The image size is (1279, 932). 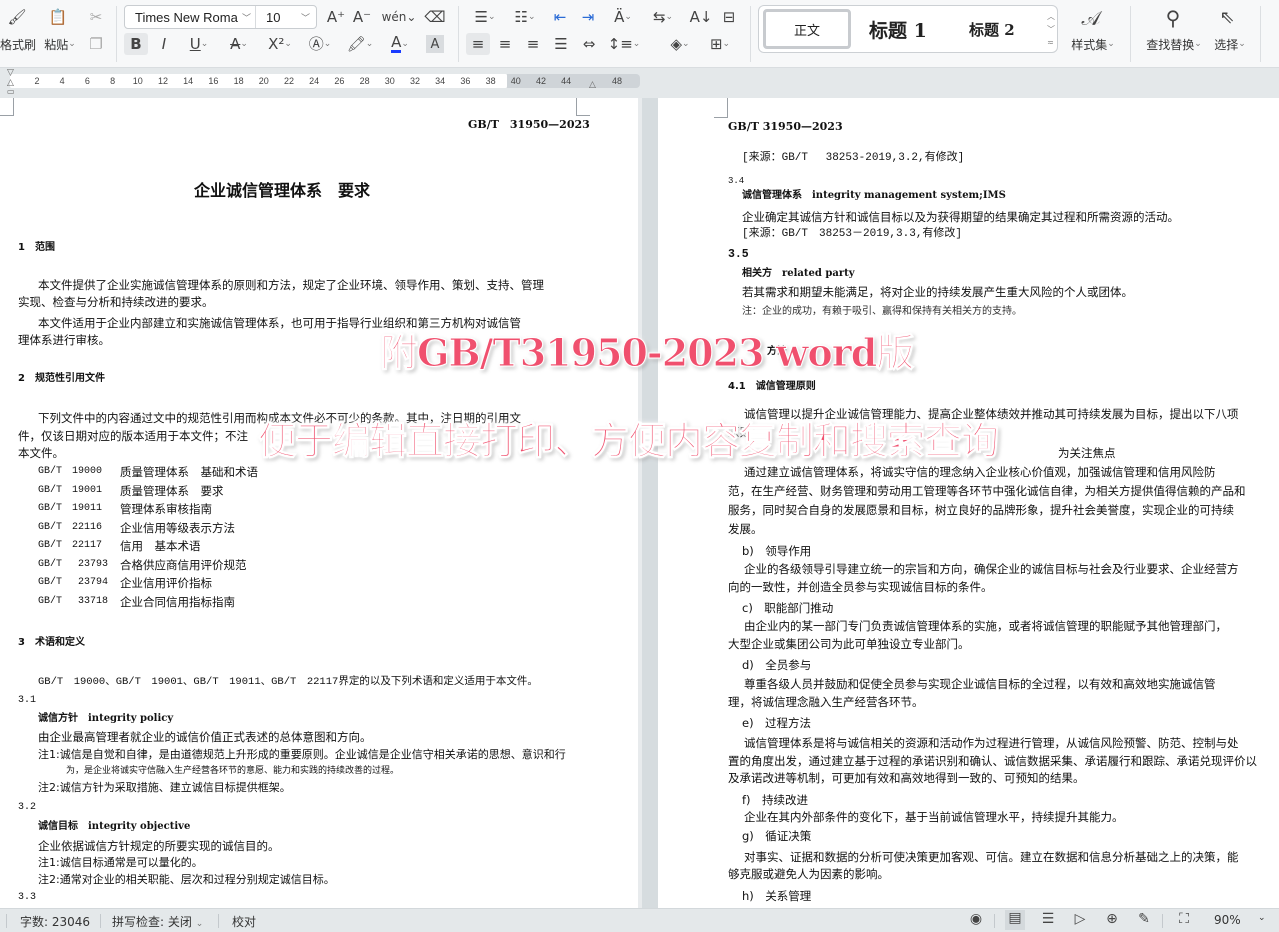 What do you see at coordinates (960, 217) in the screenshot?
I see `term-definition: 企业确定其诚信方针和诚信目标以及为获得期望的结果确定其过程和所需资源的活动。` at bounding box center [960, 217].